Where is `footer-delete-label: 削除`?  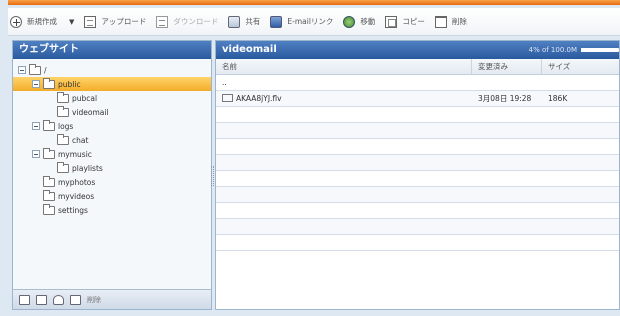 footer-delete-label: 削除 is located at coordinates (94, 300).